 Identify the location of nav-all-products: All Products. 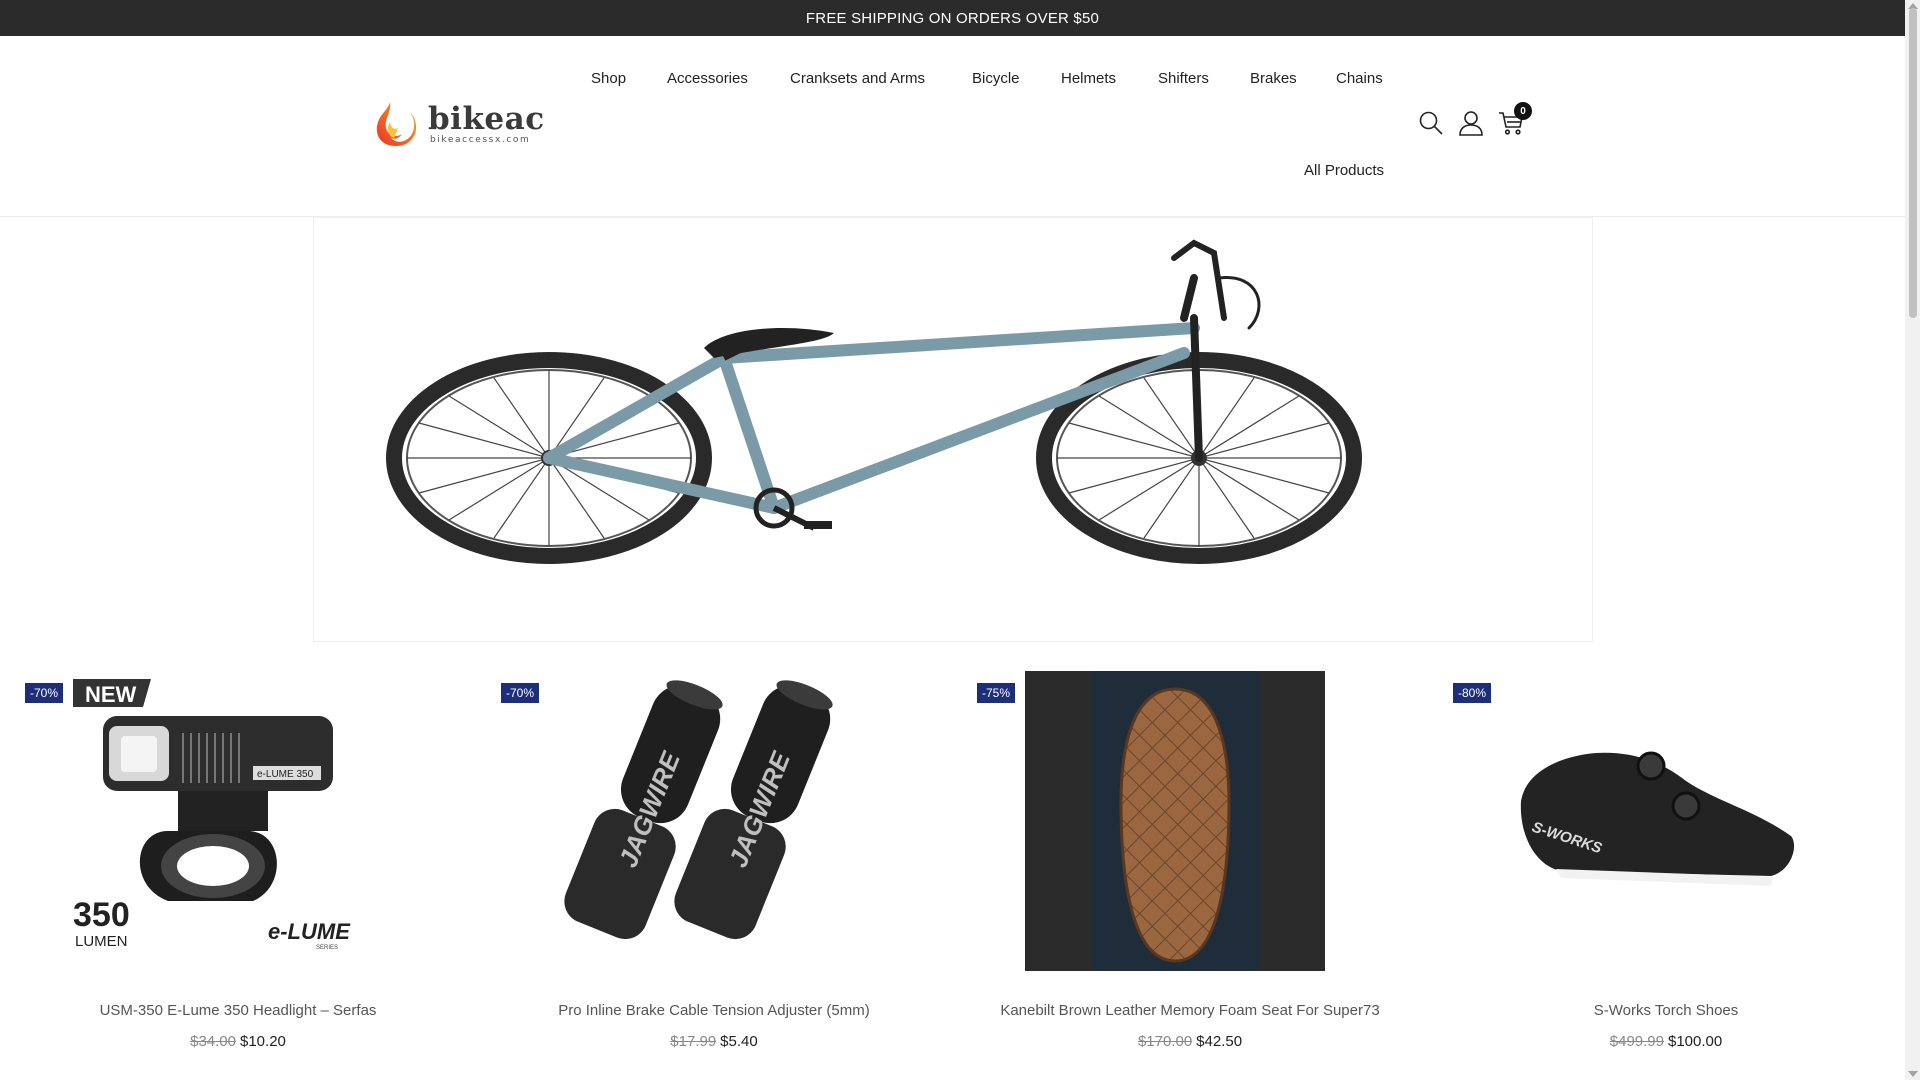
(1344, 170).